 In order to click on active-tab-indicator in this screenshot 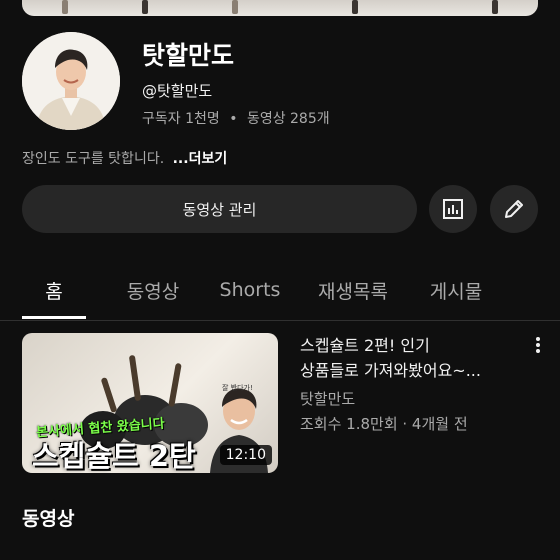, I will do `click(54, 317)`.